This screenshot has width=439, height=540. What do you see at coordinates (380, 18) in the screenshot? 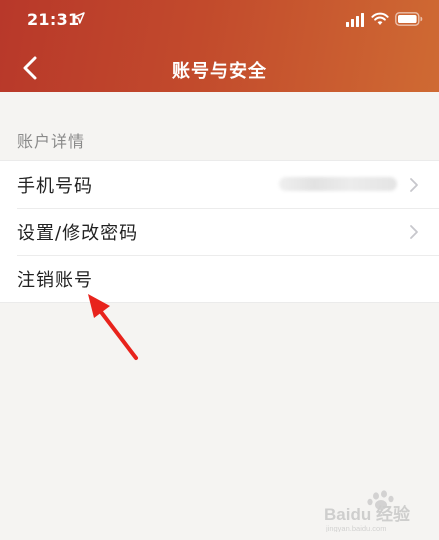
I see `wifi-icon` at bounding box center [380, 18].